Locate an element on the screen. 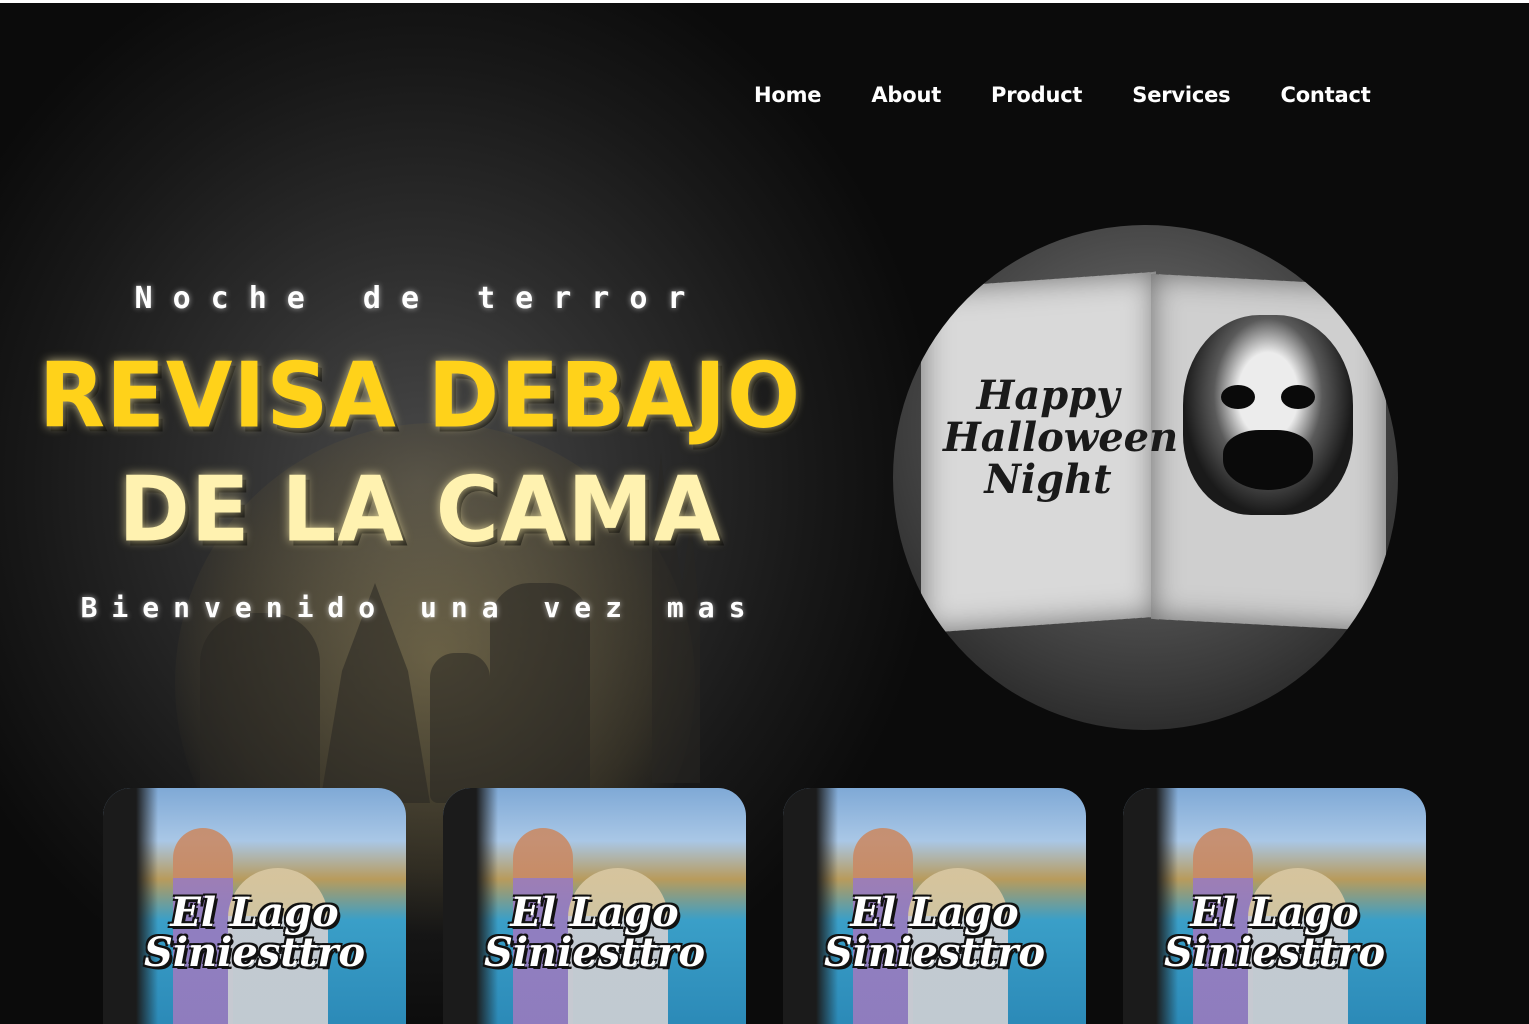  skull-eye-right is located at coordinates (1298, 397).